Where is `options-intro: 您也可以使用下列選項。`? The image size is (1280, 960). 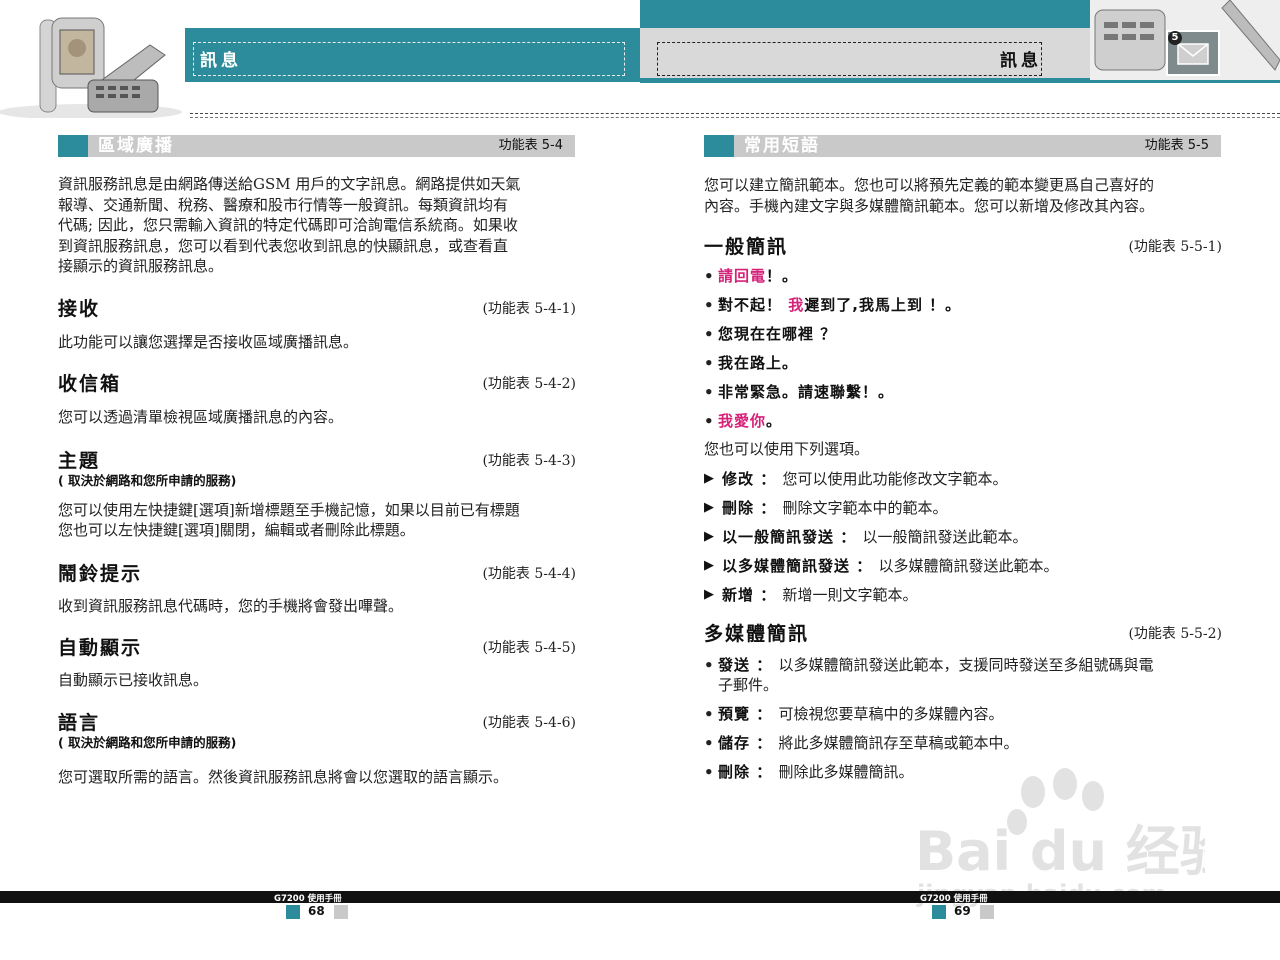 options-intro: 您也可以使用下列選項。 is located at coordinates (787, 449).